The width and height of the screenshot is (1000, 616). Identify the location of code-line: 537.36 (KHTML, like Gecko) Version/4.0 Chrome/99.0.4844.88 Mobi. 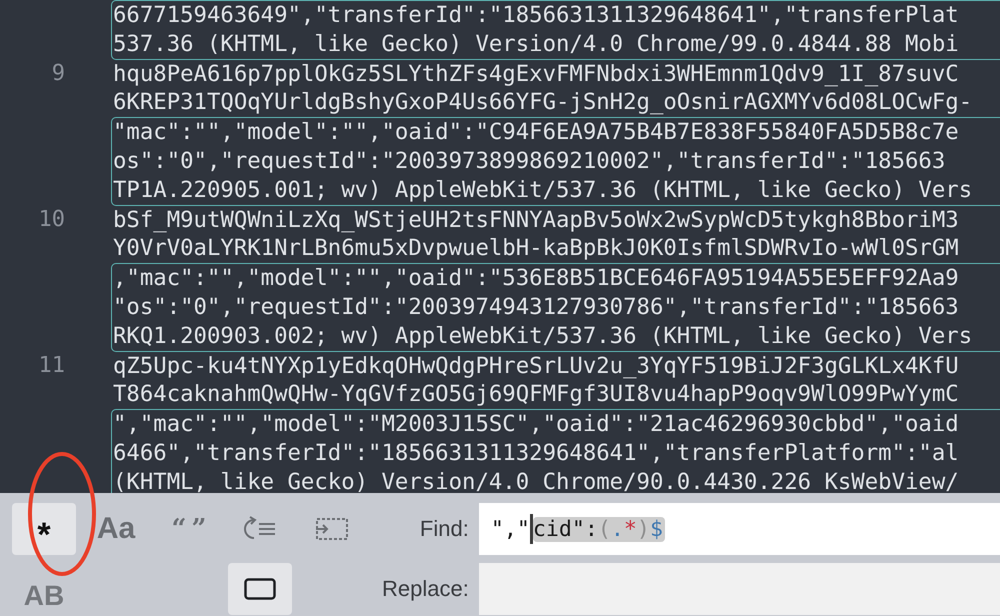
(536, 44).